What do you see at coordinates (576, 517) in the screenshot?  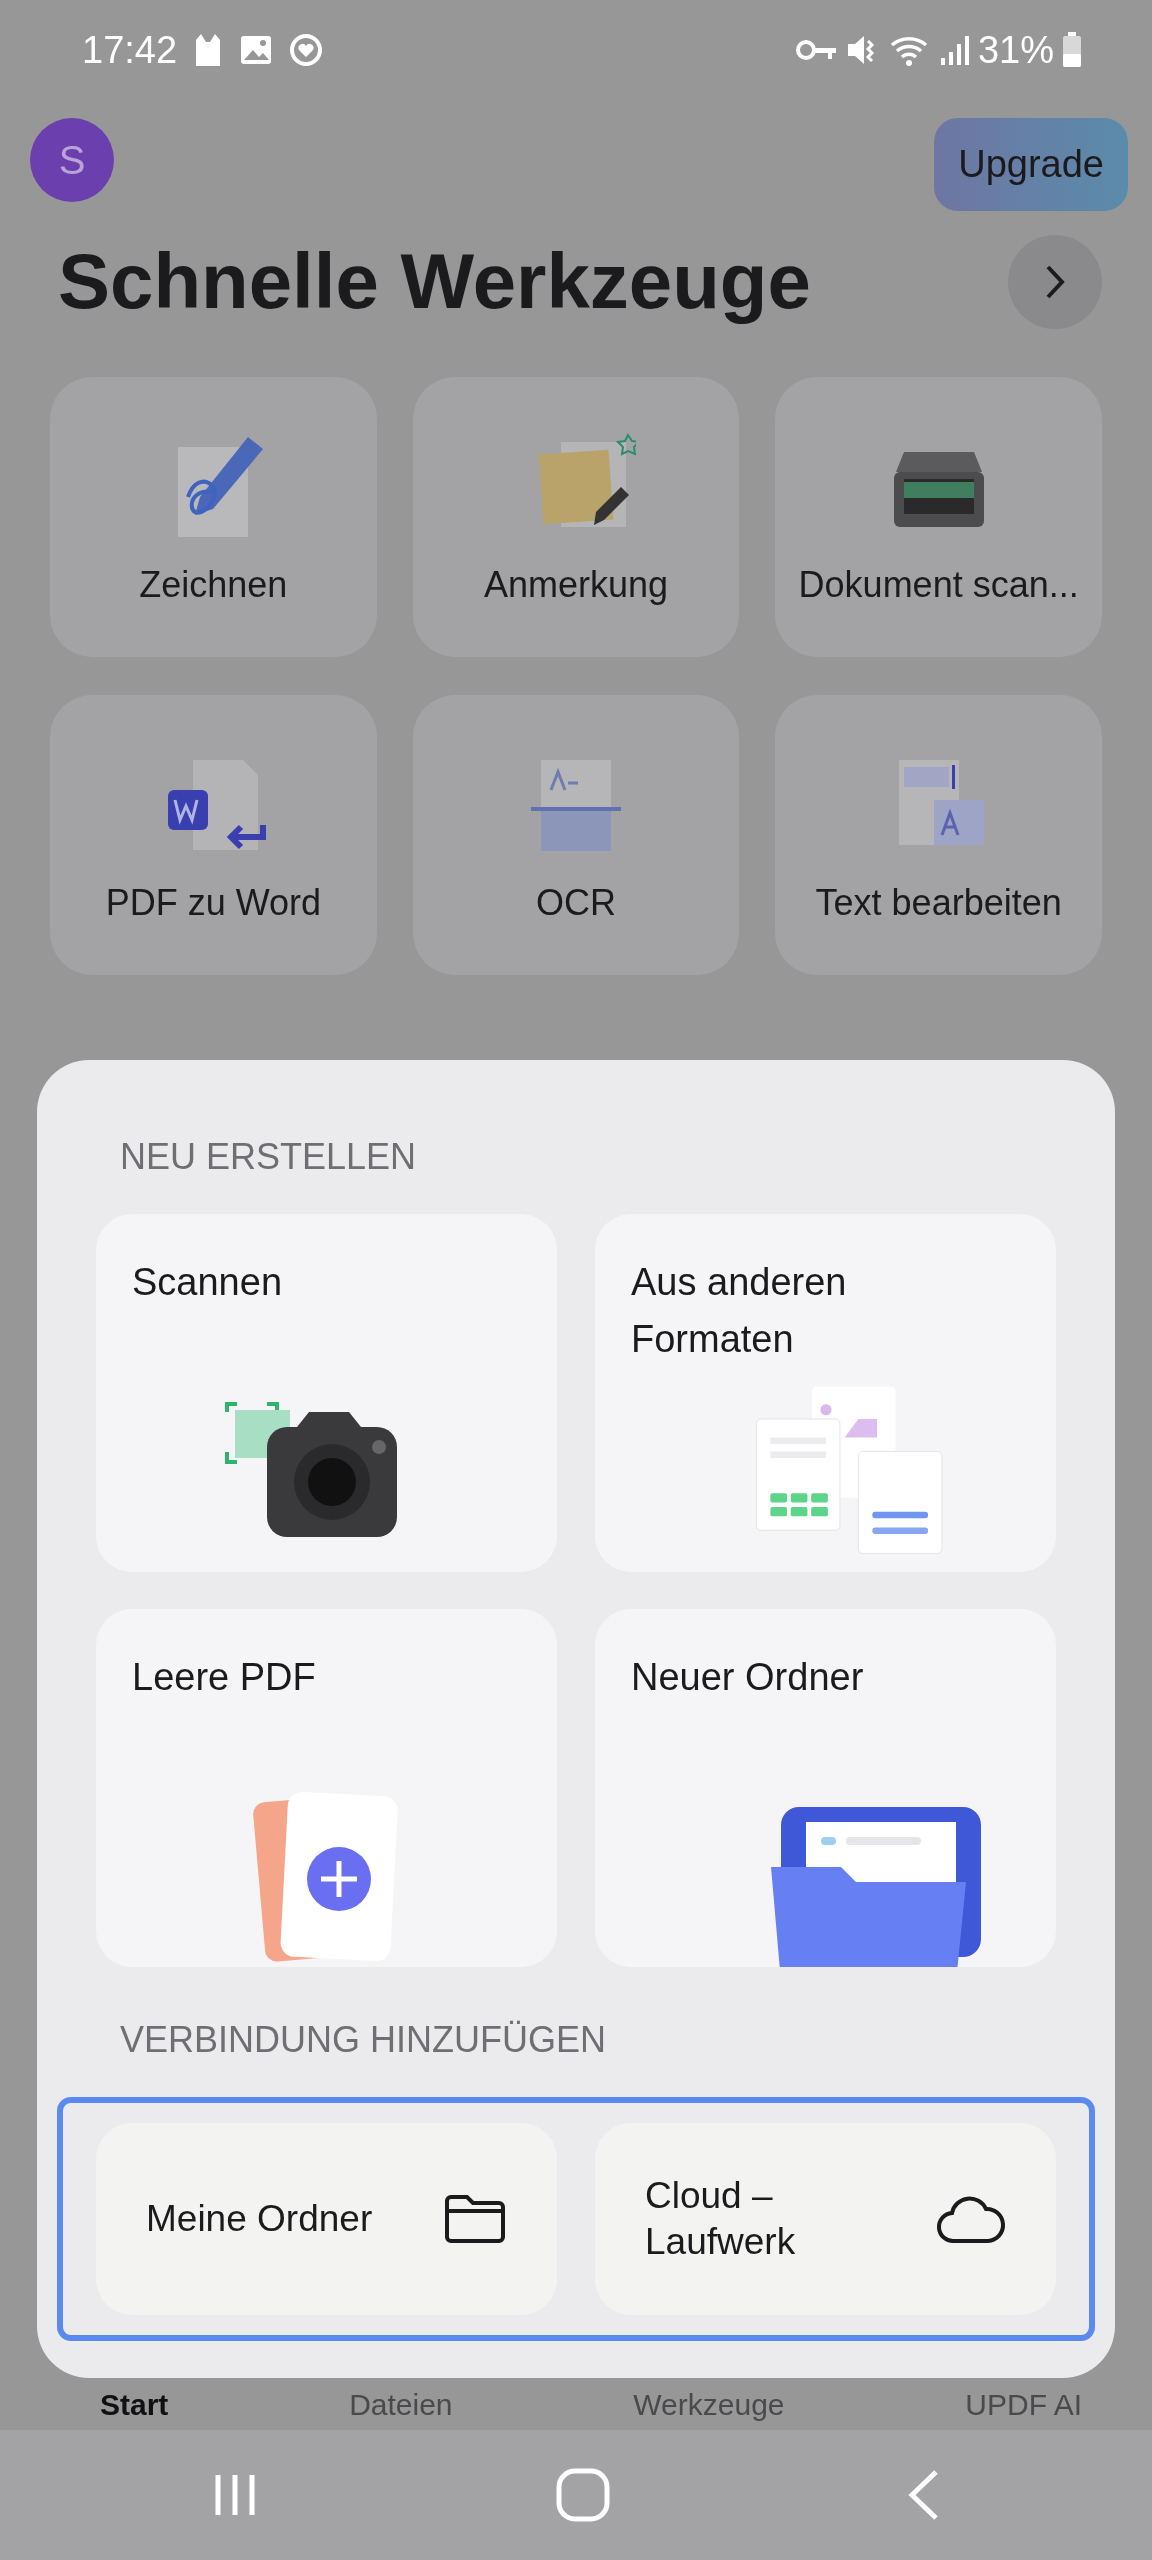 I see `tool-tile: Anmerkung` at bounding box center [576, 517].